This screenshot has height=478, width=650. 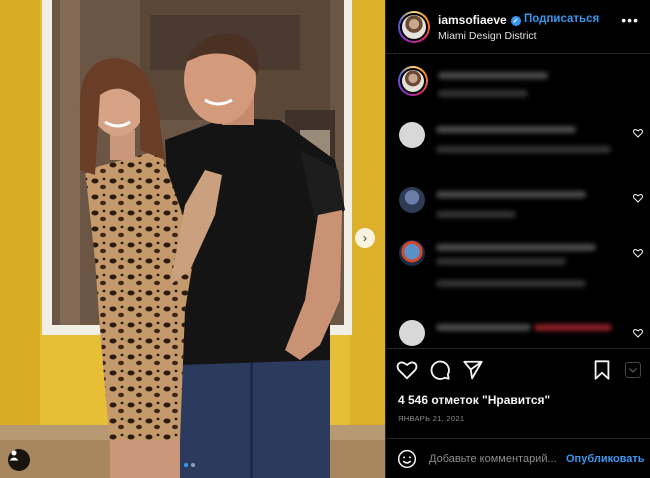 What do you see at coordinates (602, 370) in the screenshot?
I see `bookmark-icon` at bounding box center [602, 370].